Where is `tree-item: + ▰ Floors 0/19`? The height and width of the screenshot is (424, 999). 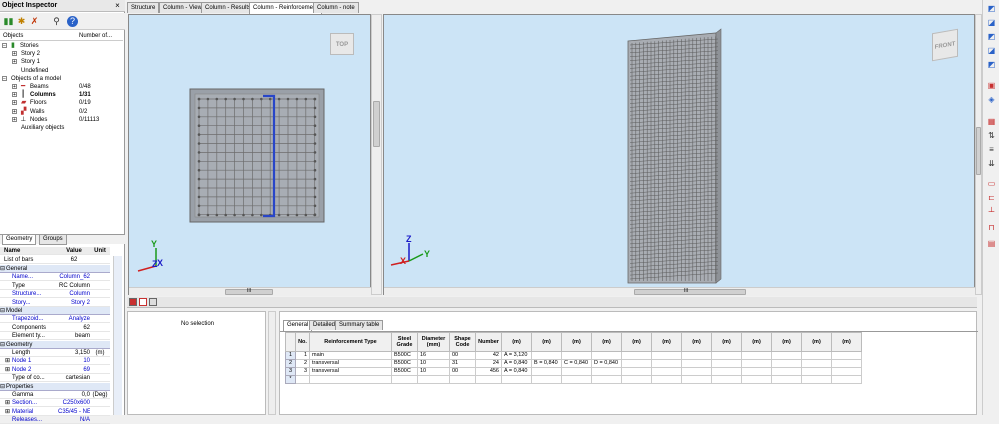 tree-item: + ▰ Floors 0/19 is located at coordinates (61, 103).